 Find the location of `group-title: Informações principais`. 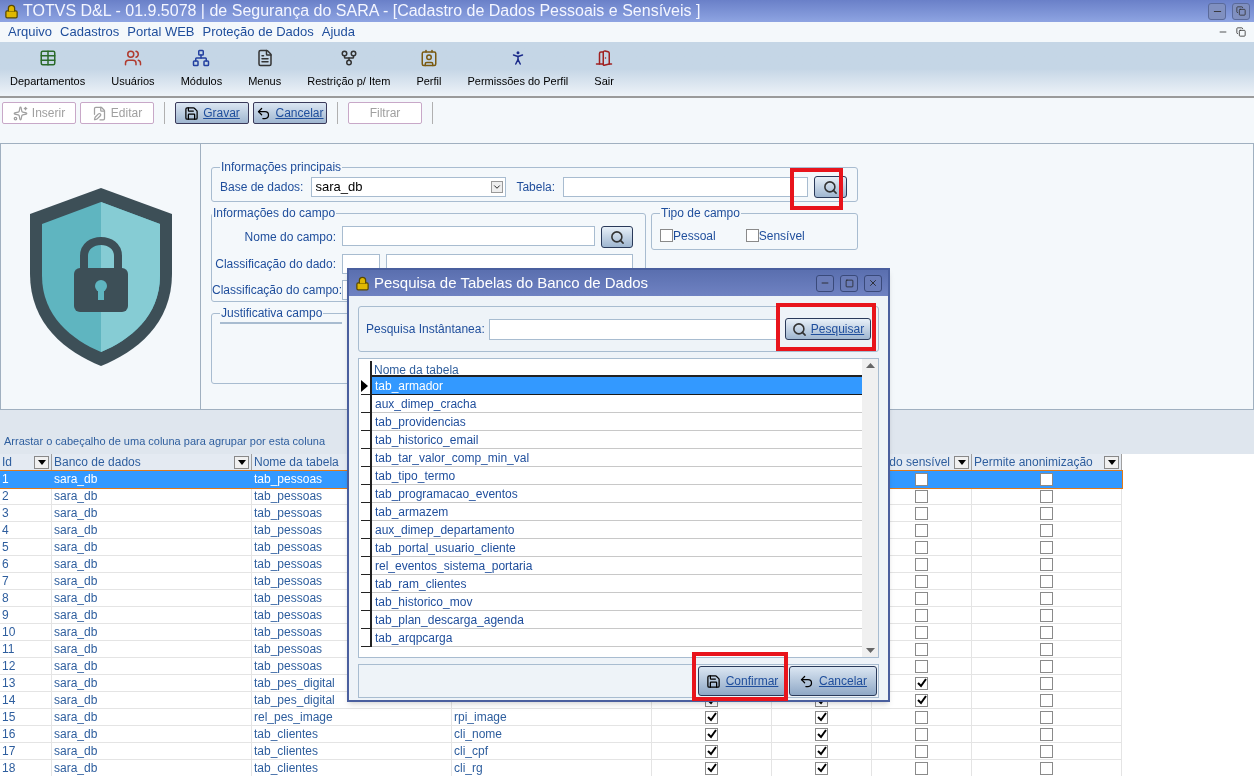

group-title: Informações principais is located at coordinates (281, 167).